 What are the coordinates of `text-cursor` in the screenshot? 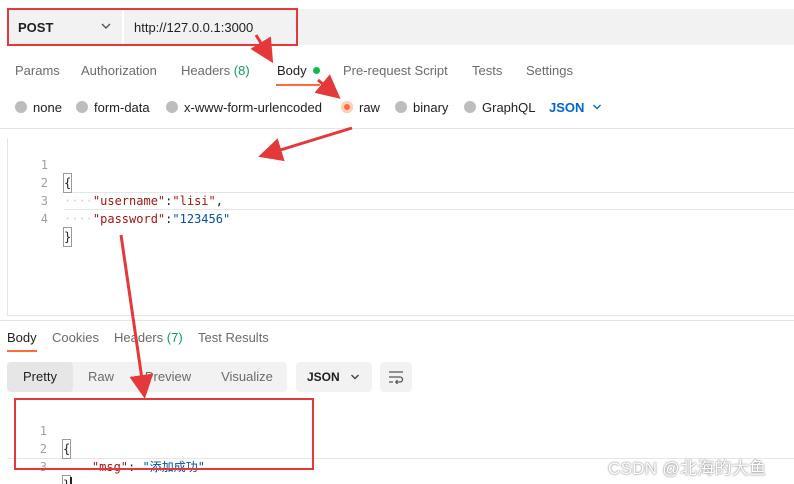 It's located at (71, 480).